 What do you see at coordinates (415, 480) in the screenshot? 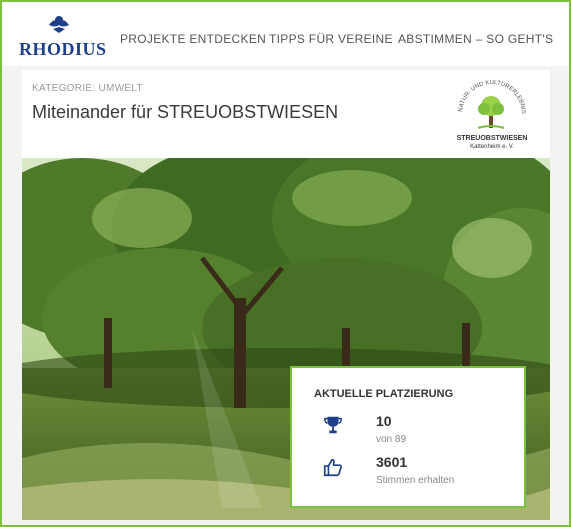
I see `ranking-votes-sub: Stimmen erhalten` at bounding box center [415, 480].